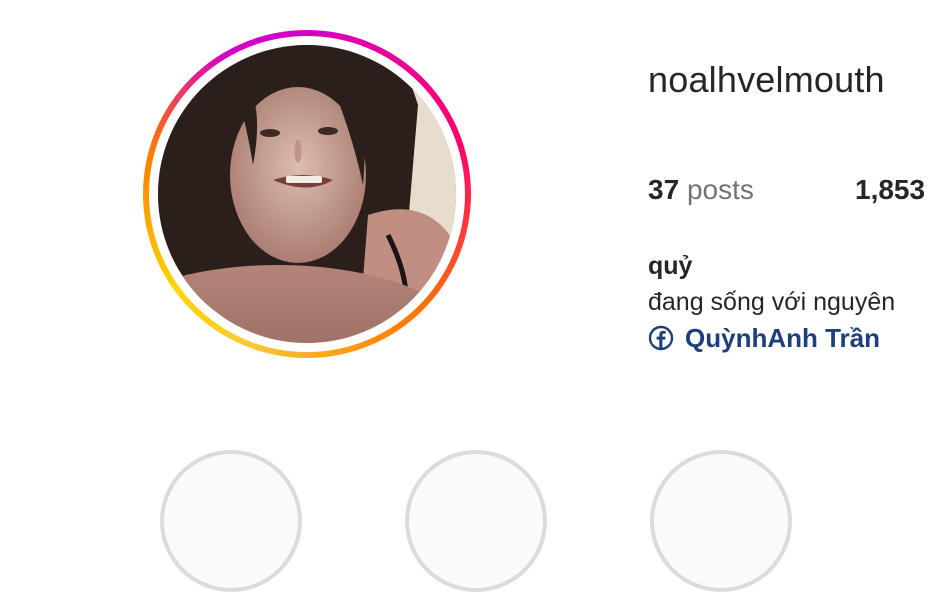 The width and height of the screenshot is (938, 592). I want to click on posts-count: 37, so click(664, 189).